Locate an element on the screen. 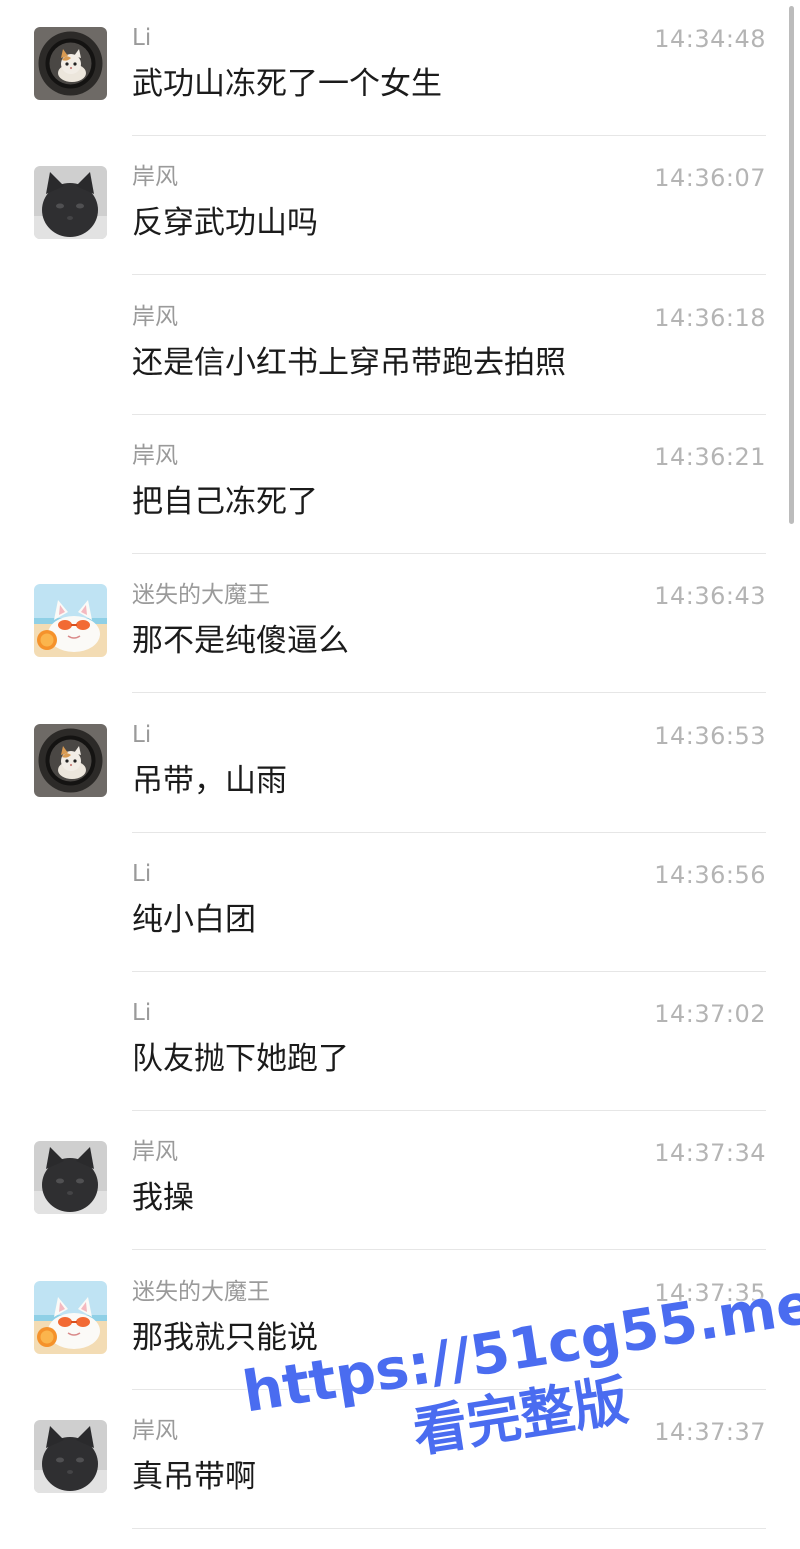  message-row: Li 14:36:56 纯小白团 is located at coordinates (400, 905).